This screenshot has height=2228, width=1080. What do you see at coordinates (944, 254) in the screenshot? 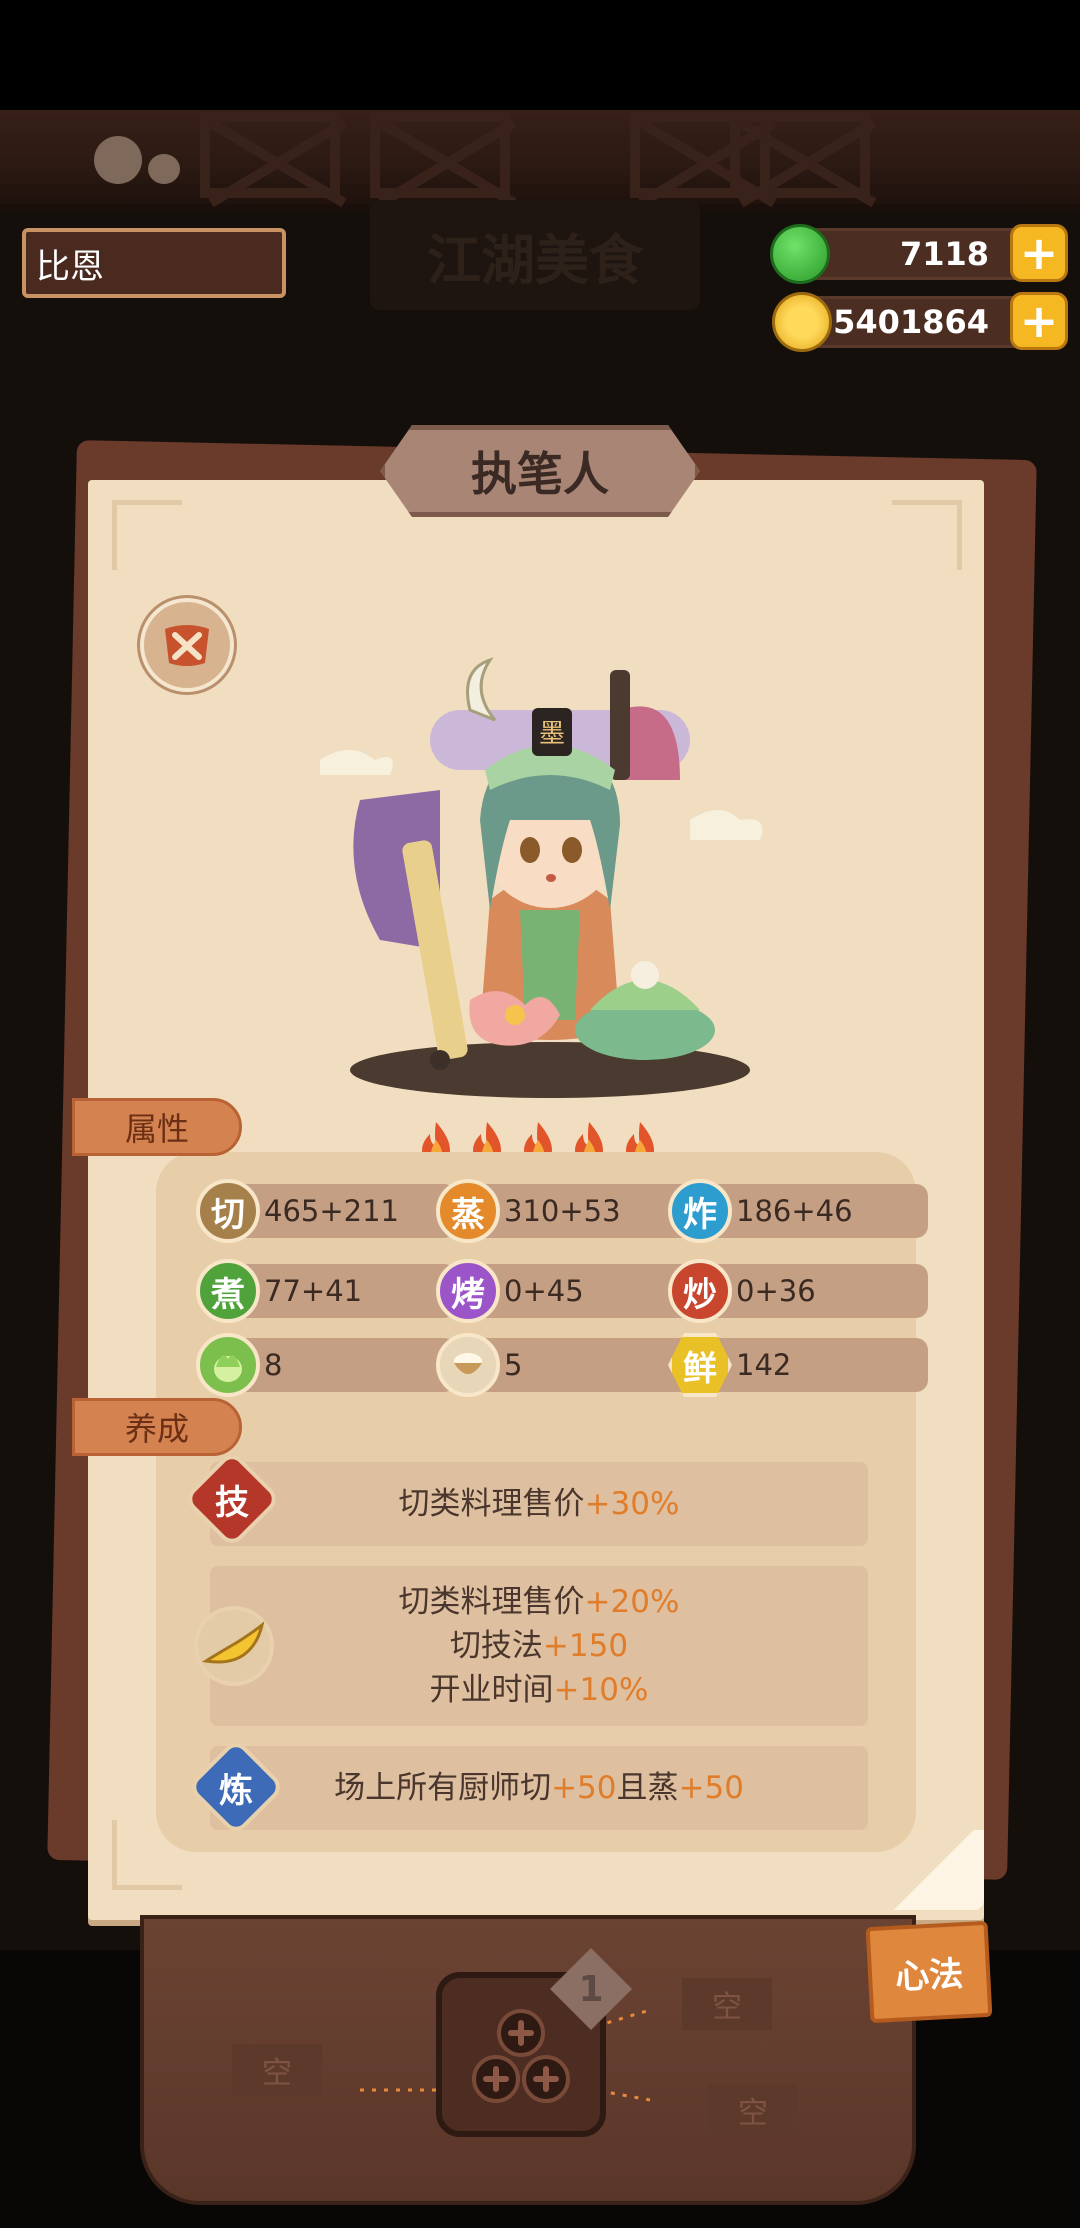
I see `gem-count: 7118` at bounding box center [944, 254].